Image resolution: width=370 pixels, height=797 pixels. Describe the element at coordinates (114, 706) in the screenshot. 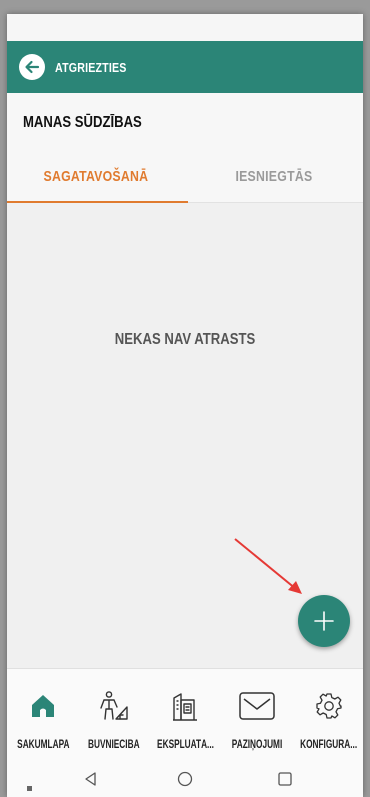

I see `construction-worker-icon` at that location.